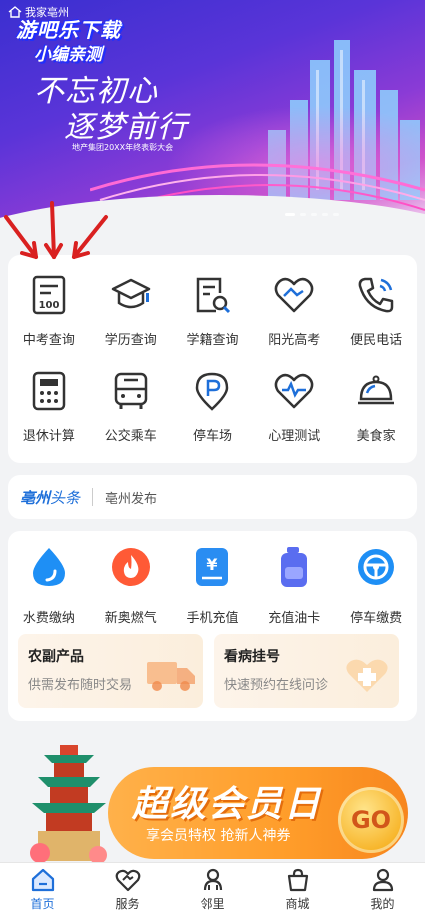 The width and height of the screenshot is (425, 915). I want to click on graduation-cap-icon, so click(131, 295).